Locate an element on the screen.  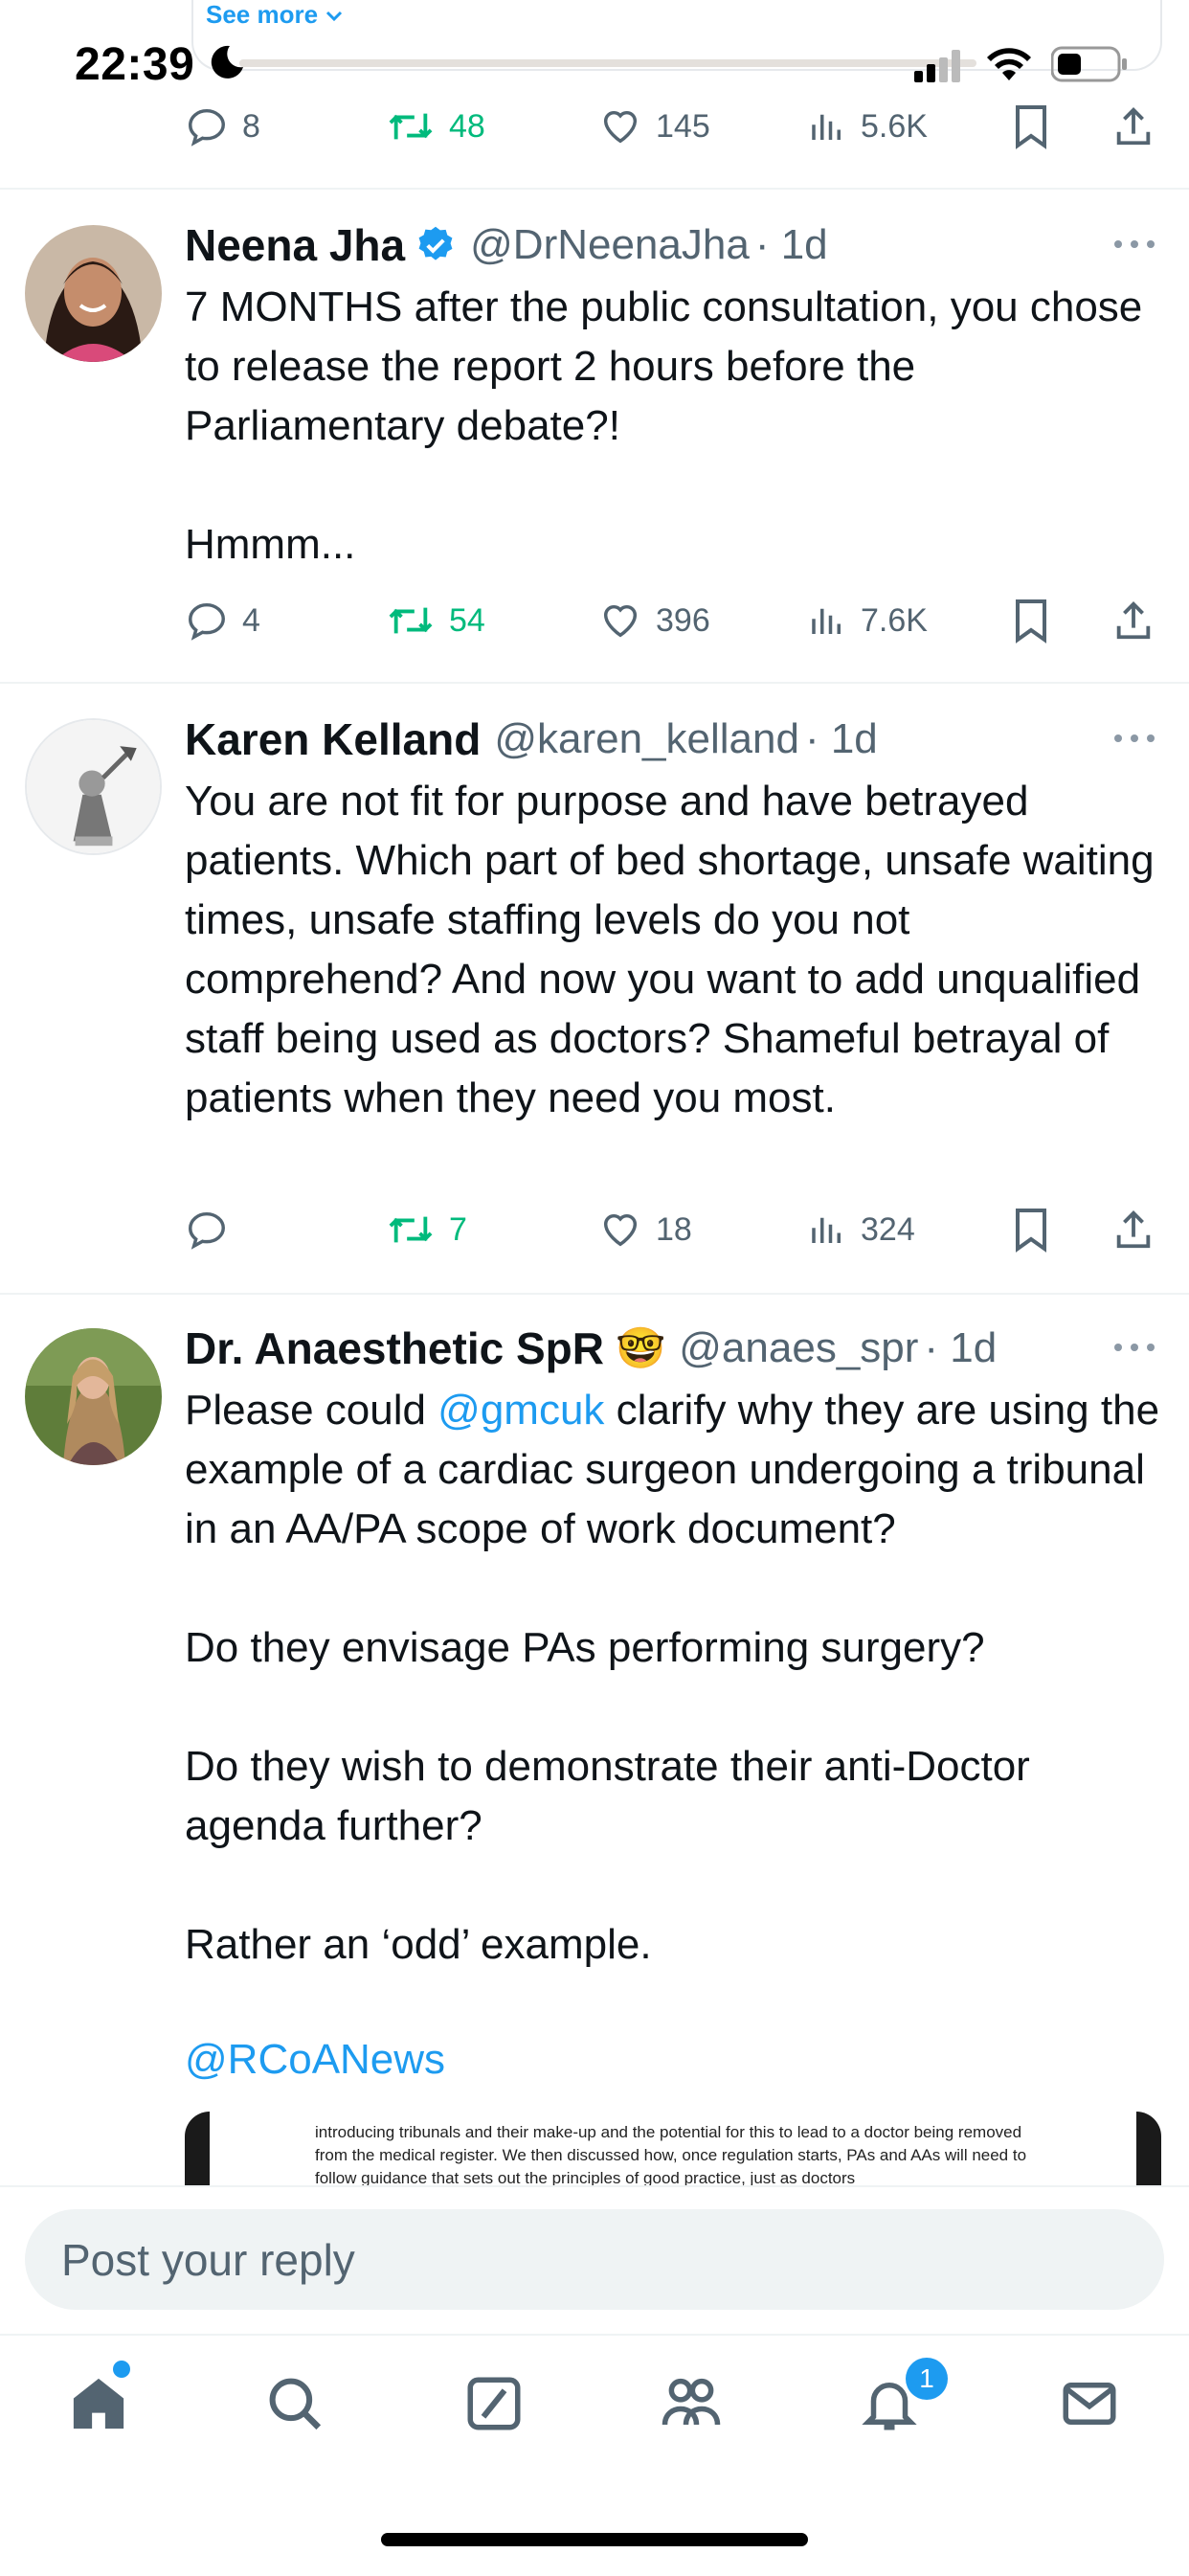
messages-icon is located at coordinates (1089, 2404).